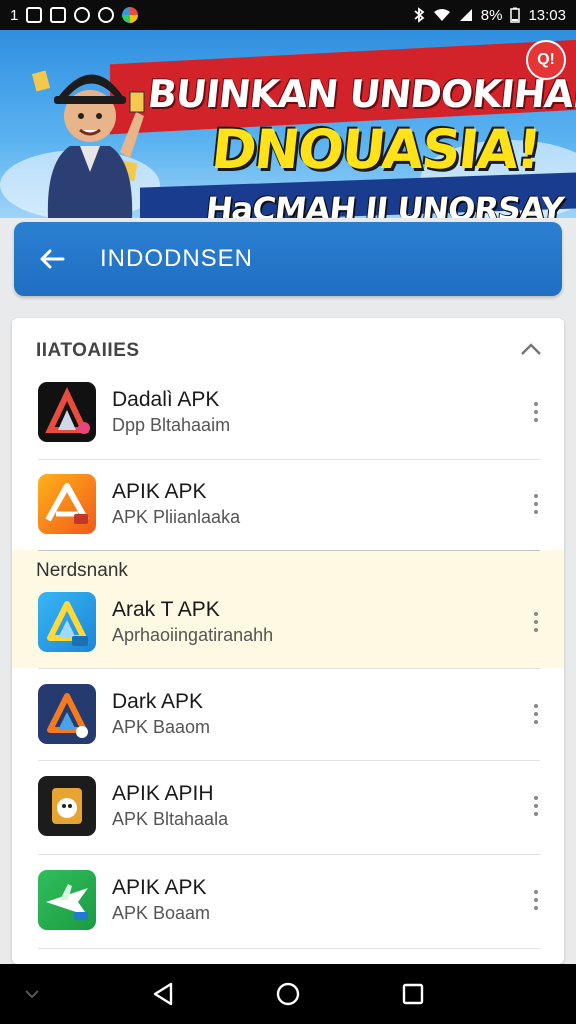  Describe the element at coordinates (14, 15) in the screenshot. I see `status-number: 1` at that location.